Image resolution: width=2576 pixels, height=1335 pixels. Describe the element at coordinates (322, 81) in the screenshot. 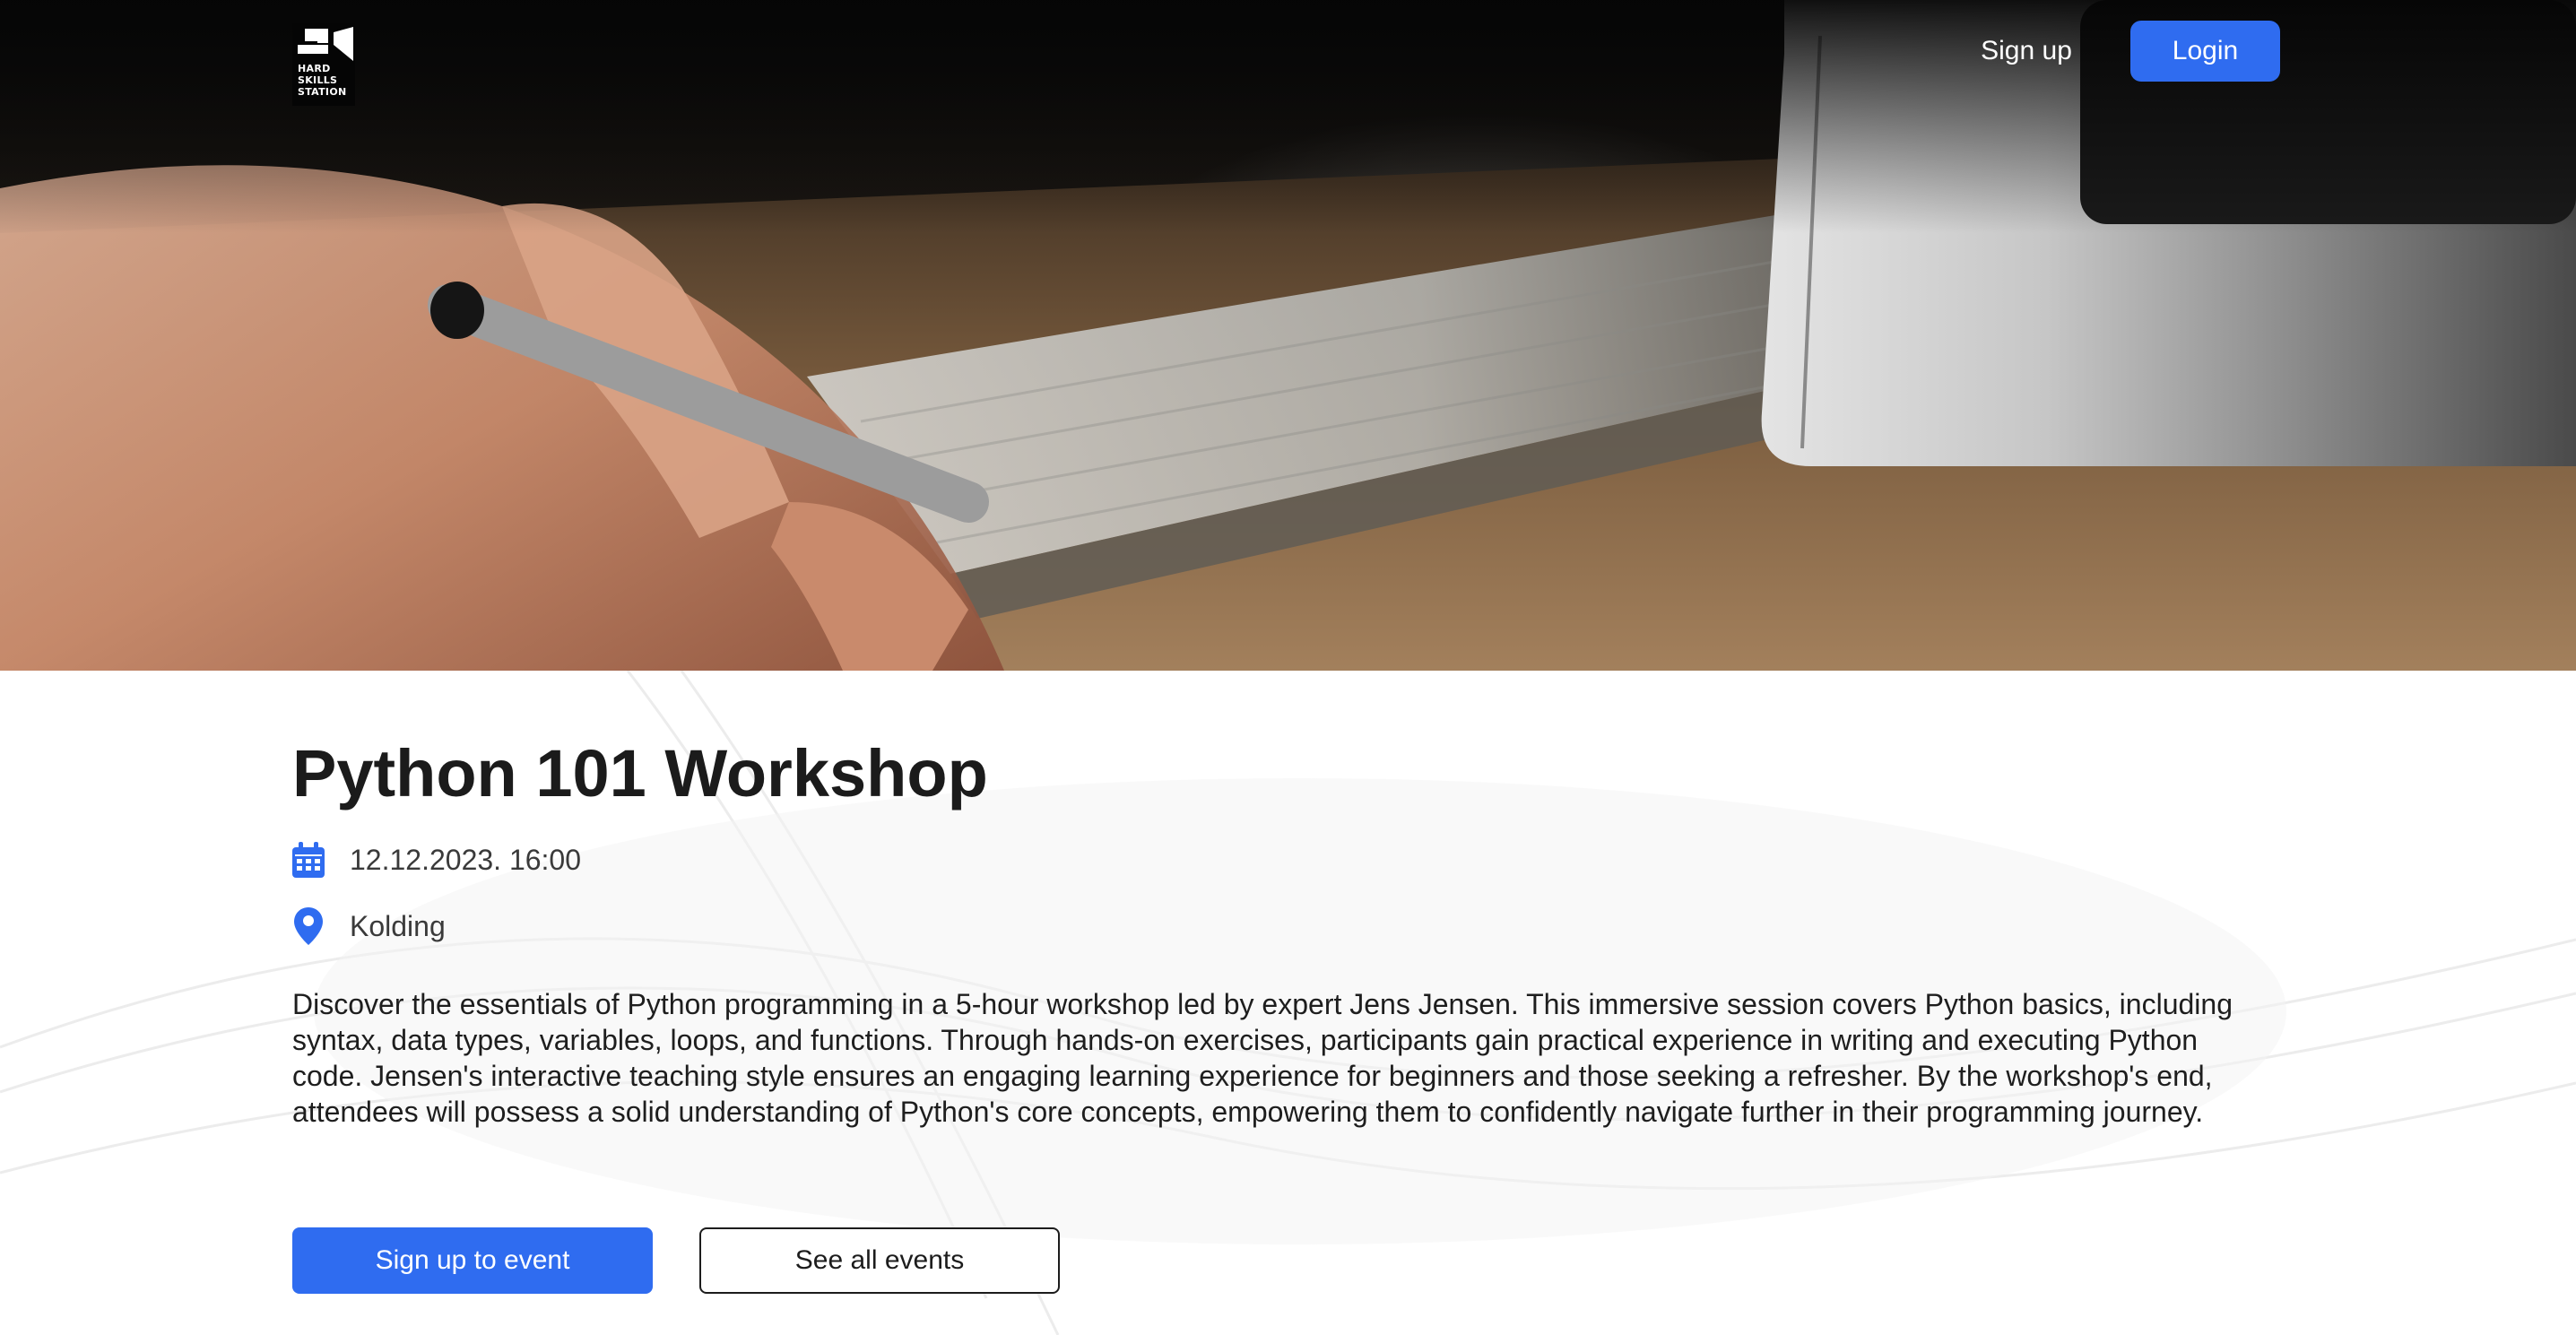

I see `logo-wordmark: HARD SKILLS STATION` at that location.